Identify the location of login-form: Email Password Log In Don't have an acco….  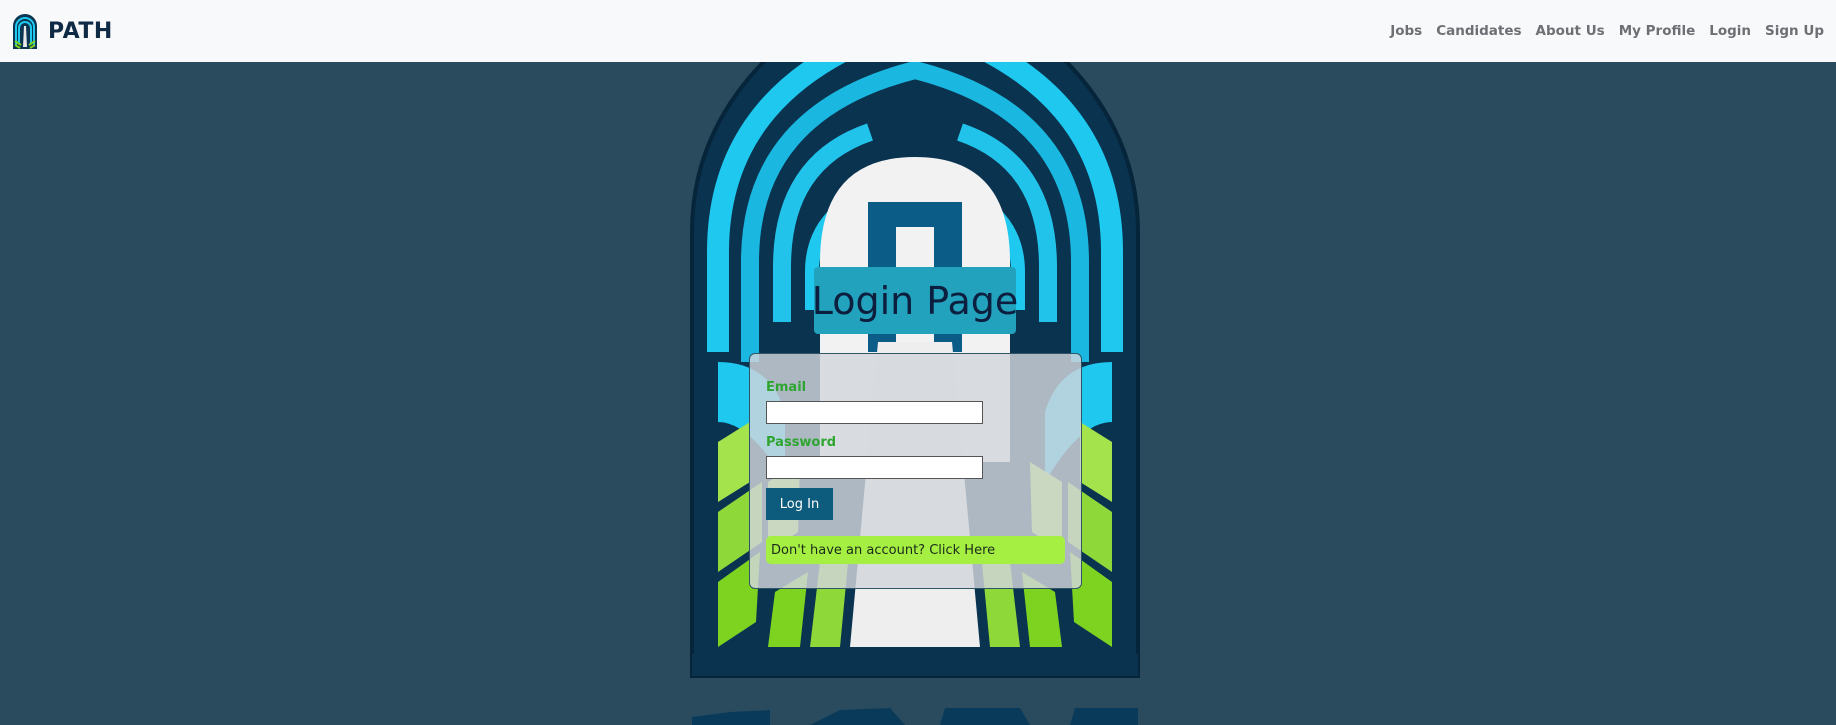
(915, 471).